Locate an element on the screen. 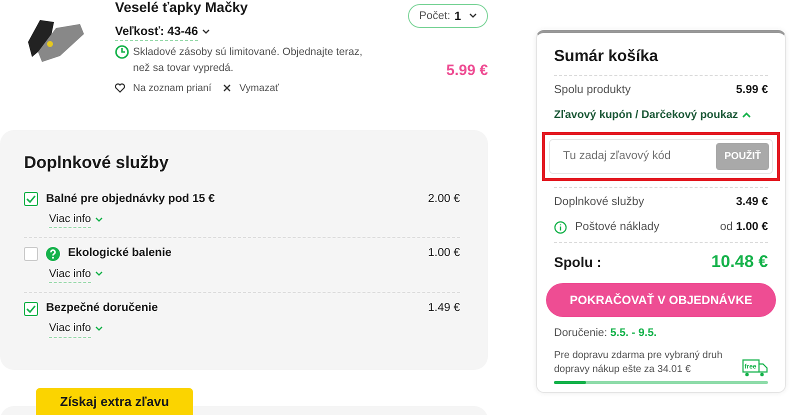  service-price: 1.49 € is located at coordinates (444, 308).